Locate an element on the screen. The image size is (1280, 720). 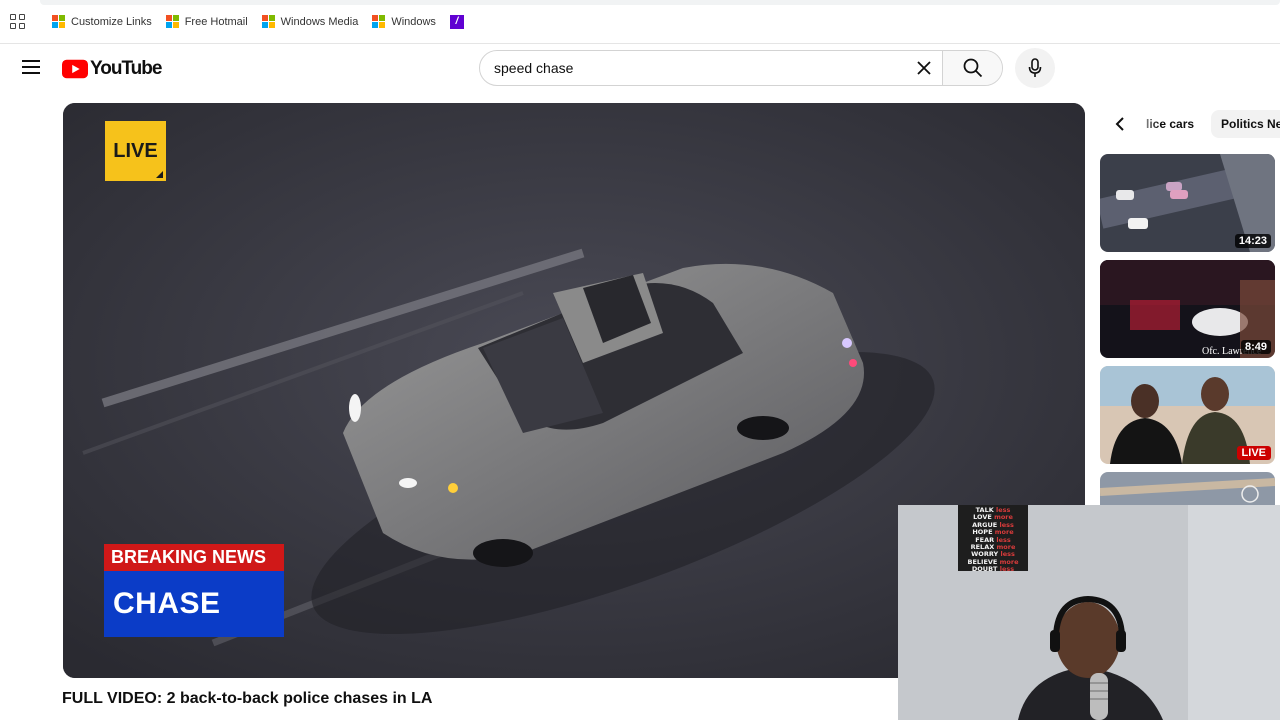
webcam-frame is located at coordinates (1089, 612).